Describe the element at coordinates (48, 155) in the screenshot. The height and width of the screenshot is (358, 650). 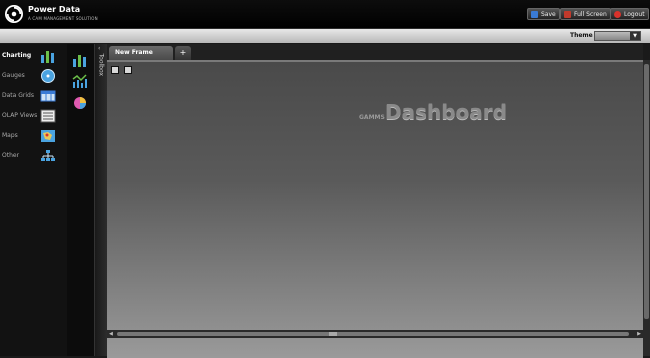
I see `org-chart-icon` at that location.